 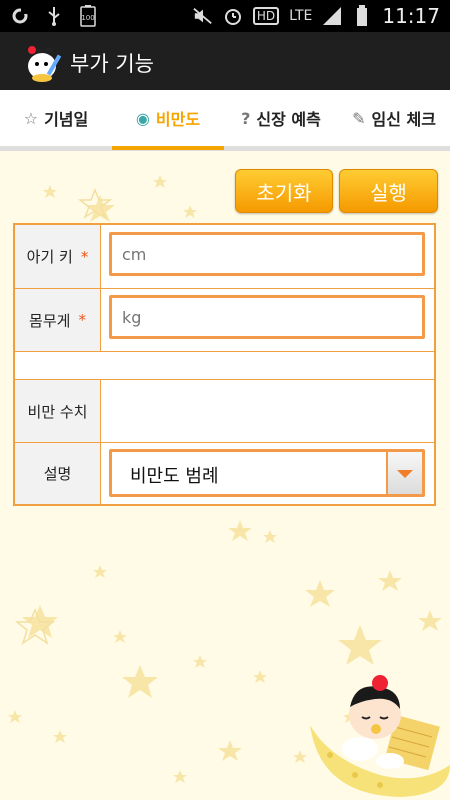 What do you see at coordinates (246, 118) in the screenshot?
I see `question-icon: ?` at bounding box center [246, 118].